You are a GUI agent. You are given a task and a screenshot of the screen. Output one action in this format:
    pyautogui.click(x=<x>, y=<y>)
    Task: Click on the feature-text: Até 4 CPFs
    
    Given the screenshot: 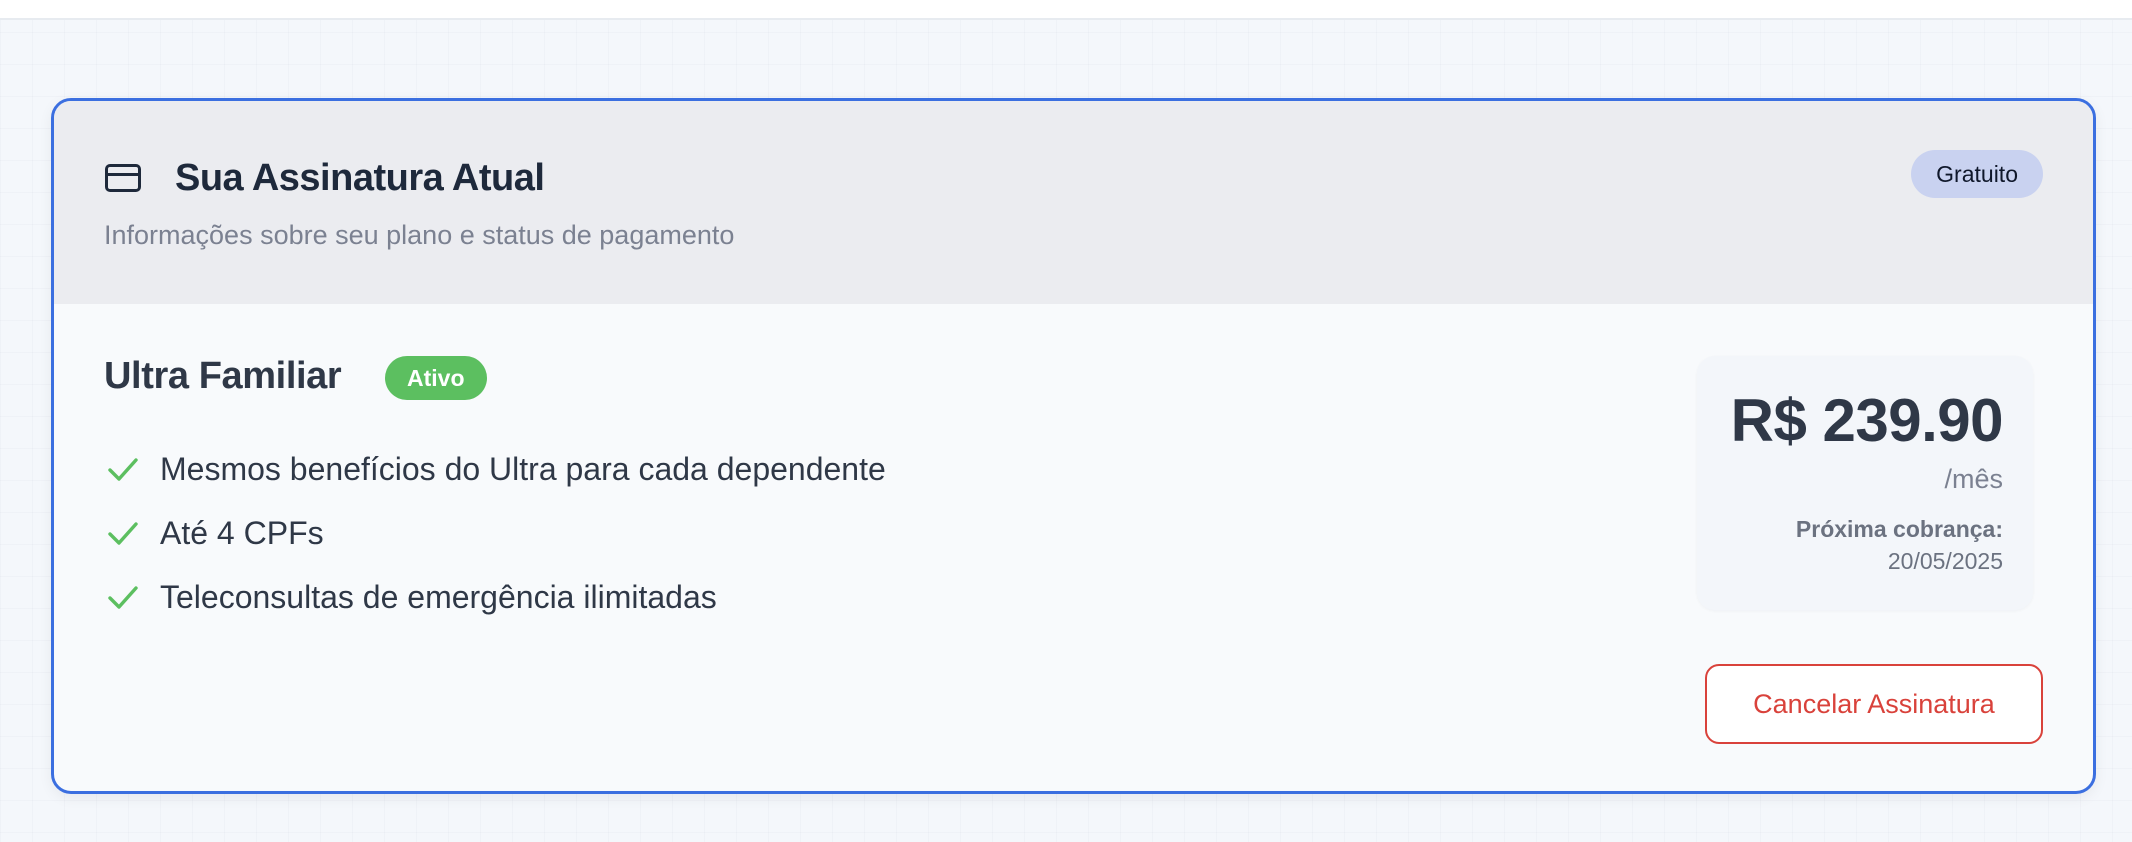 What is the action you would take?
    pyautogui.click(x=242, y=533)
    